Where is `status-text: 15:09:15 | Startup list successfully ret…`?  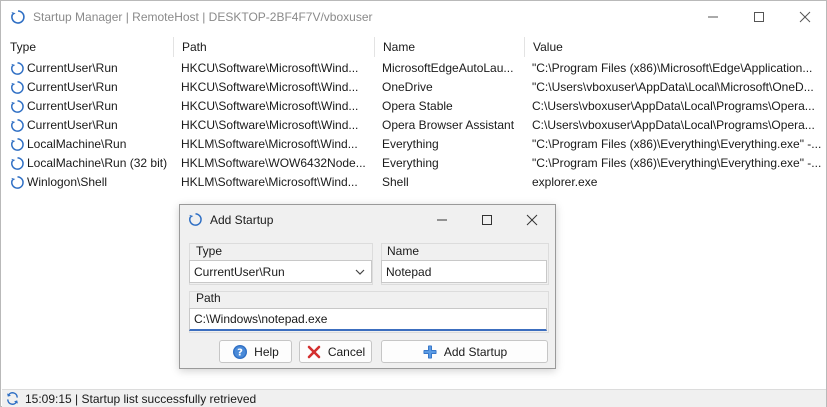 status-text: 15:09:15 | Startup list successfully ret… is located at coordinates (141, 399).